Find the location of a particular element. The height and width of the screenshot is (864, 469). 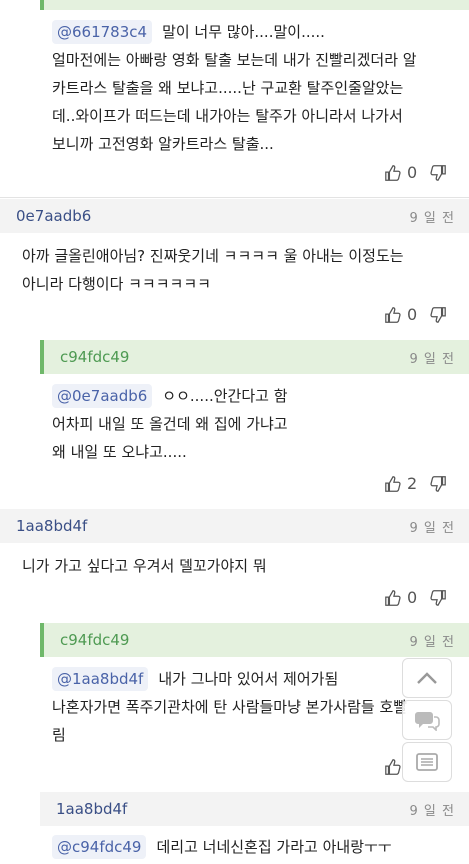

reply-header-bar is located at coordinates (254, 5).